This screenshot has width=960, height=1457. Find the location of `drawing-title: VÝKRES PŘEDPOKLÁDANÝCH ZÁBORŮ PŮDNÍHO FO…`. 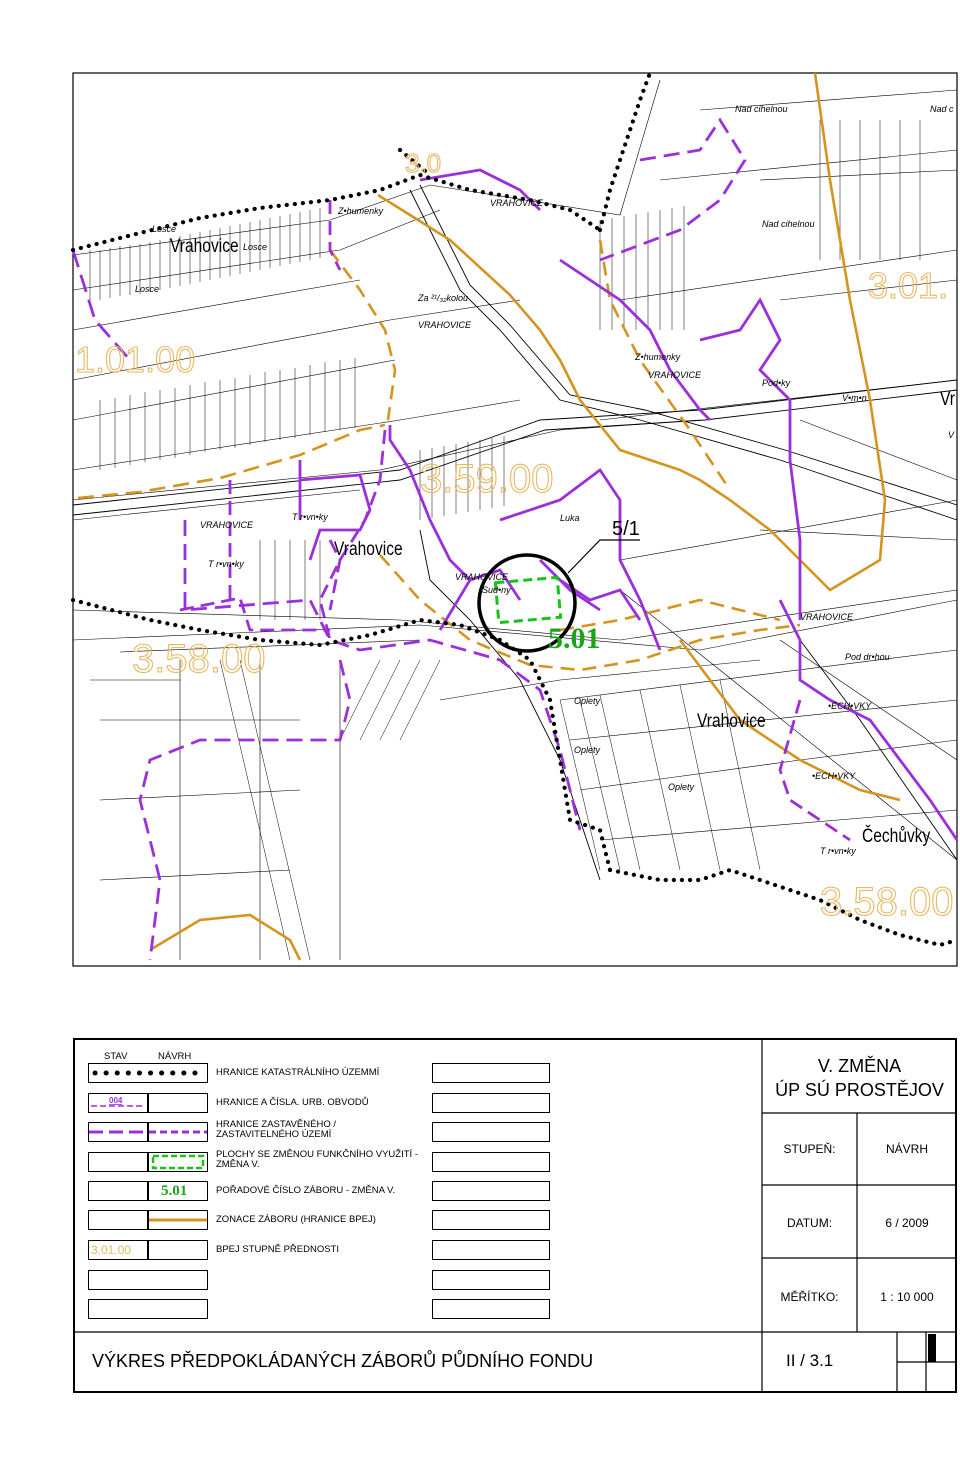

drawing-title: VÝKRES PŘEDPOKLÁDANÝCH ZÁBORŮ PŮDNÍHO FO… is located at coordinates (343, 1361).